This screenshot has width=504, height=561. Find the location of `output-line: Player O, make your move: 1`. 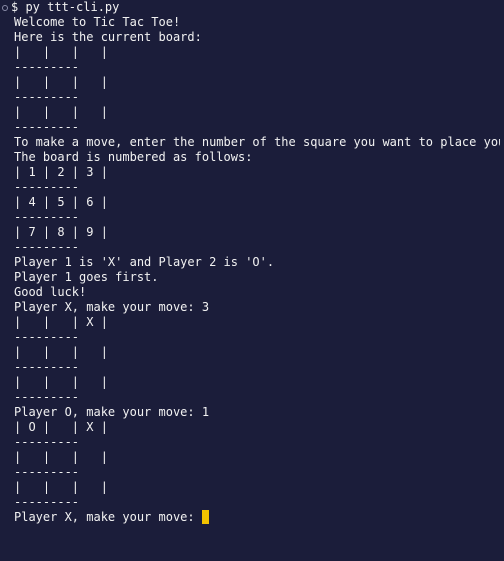

output-line: Player O, make your move: 1 is located at coordinates (112, 412).